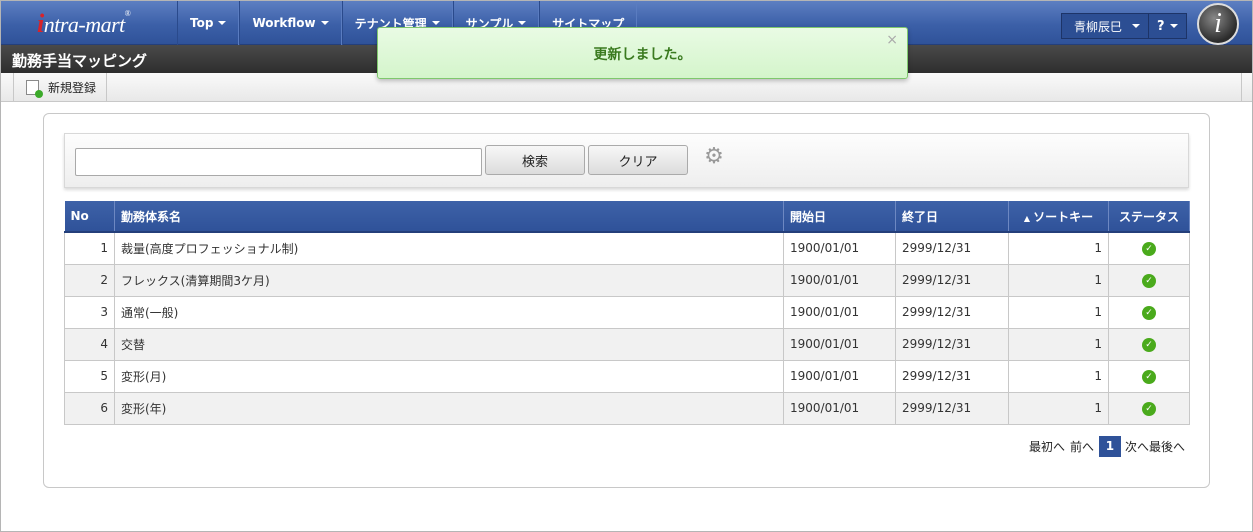  Describe the element at coordinates (89, 248) in the screenshot. I see `cell-no: 1` at that location.